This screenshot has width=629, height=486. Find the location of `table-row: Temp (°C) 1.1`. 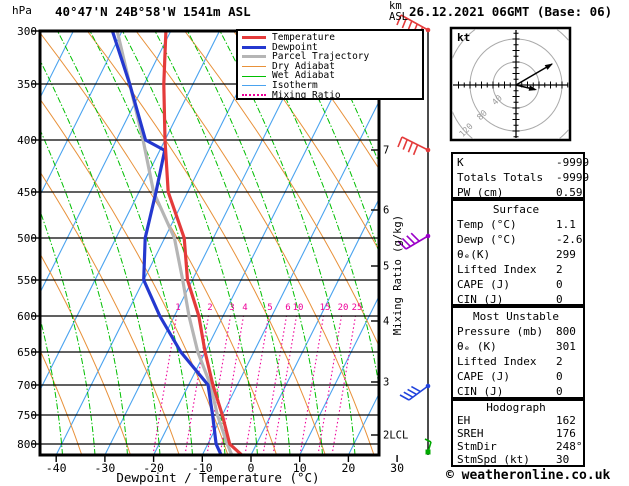

table-row: Temp (°C) 1.1 is located at coordinates (520, 224).